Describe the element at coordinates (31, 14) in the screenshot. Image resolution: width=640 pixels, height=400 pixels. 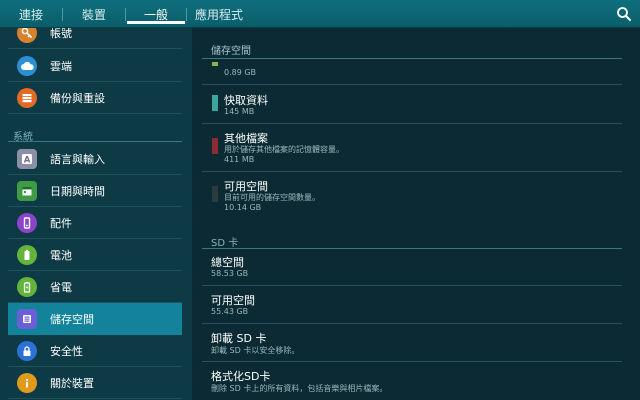
I see `tab-connections: 連接` at that location.